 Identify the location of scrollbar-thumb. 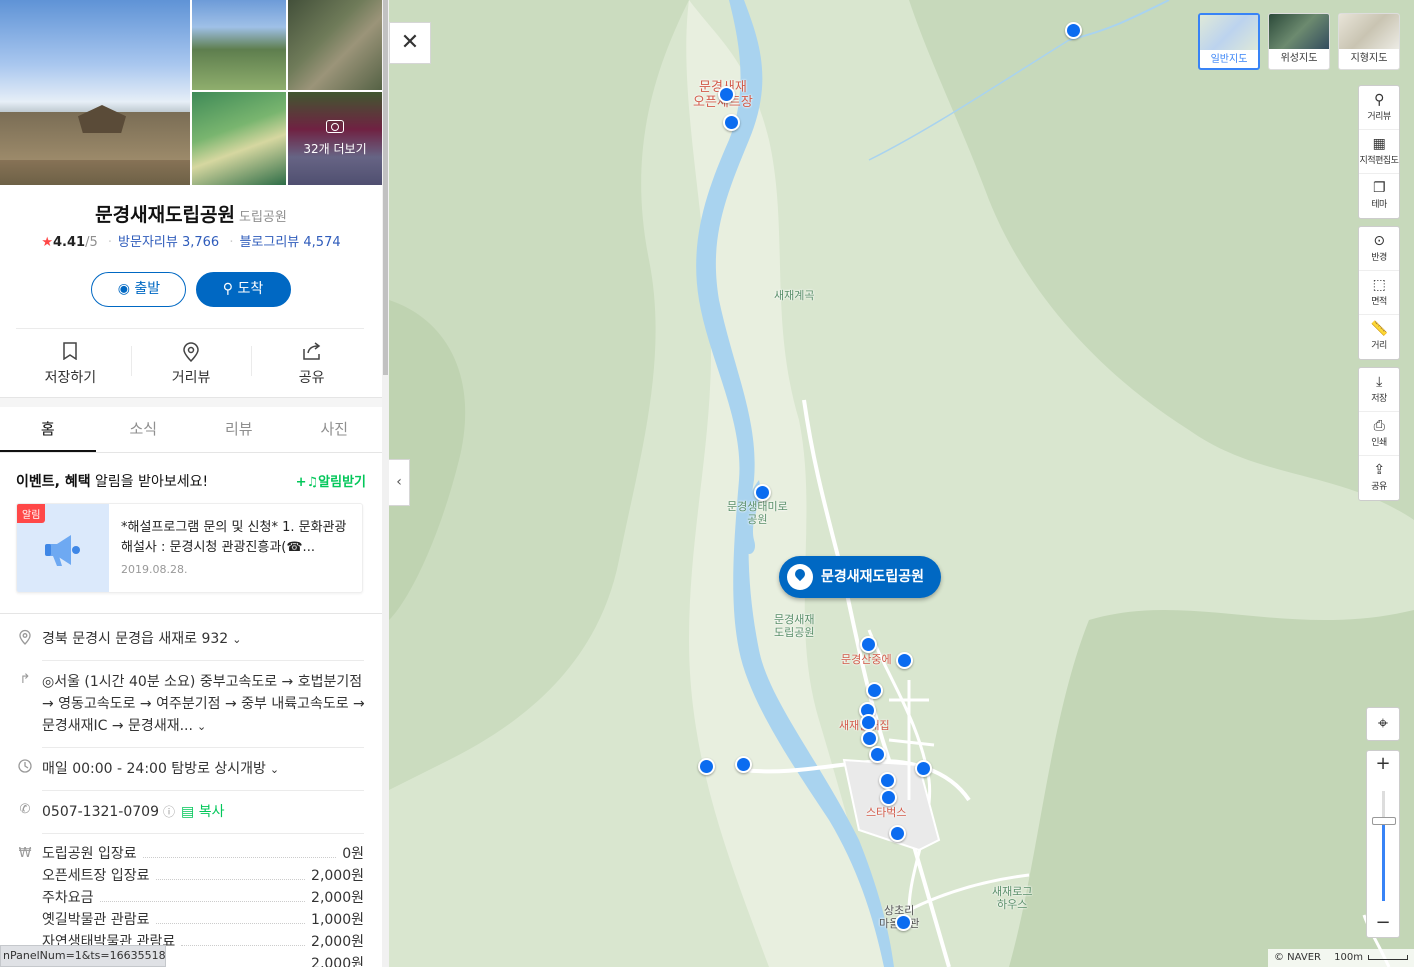
(385, 187).